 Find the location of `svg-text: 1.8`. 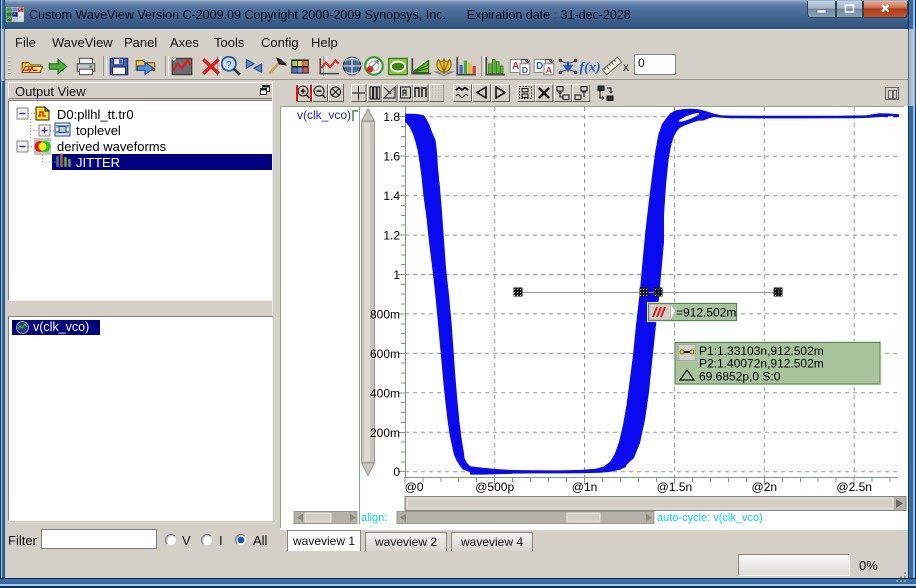

svg-text: 1.8 is located at coordinates (391, 117).